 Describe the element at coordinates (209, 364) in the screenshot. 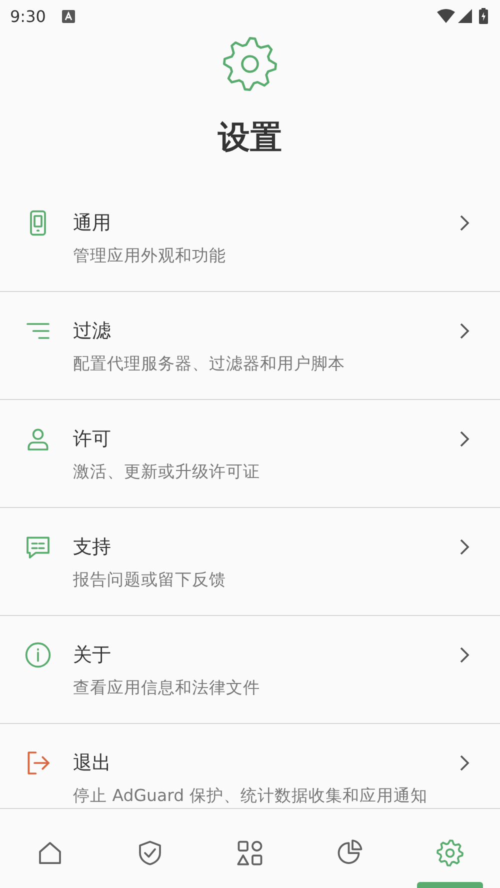

I see `setting-description: 配置代理服务器、过滤器和用户脚本` at that location.